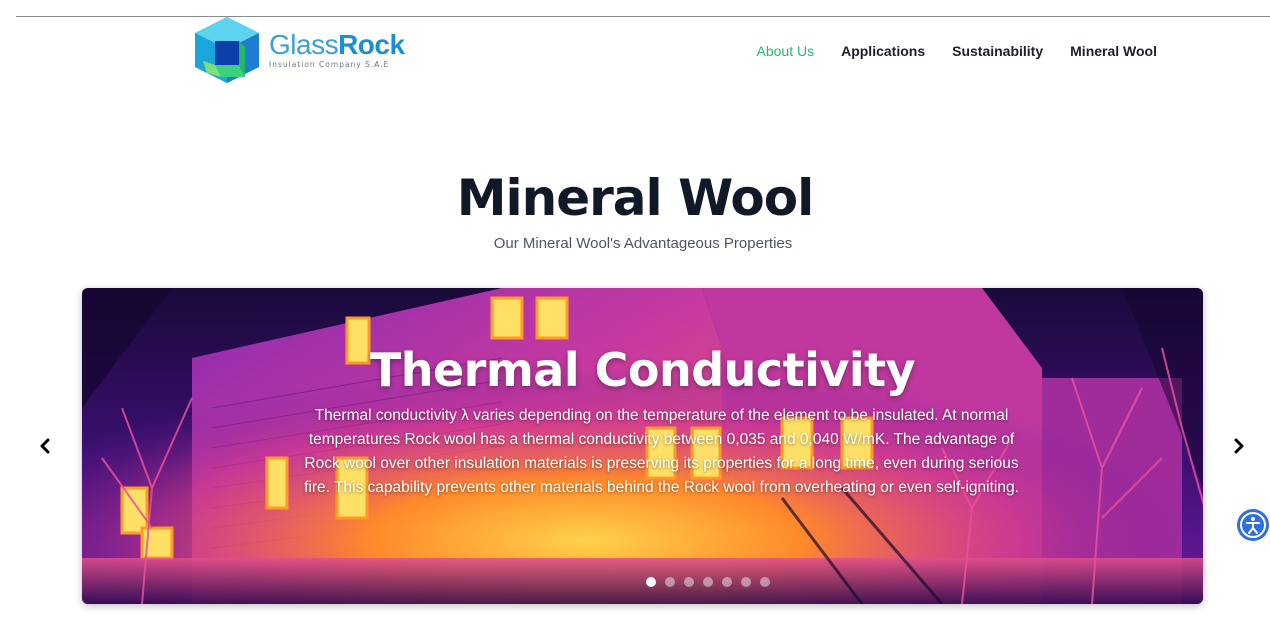 This screenshot has width=1270, height=629. I want to click on chevron-left-icon, so click(45, 446).